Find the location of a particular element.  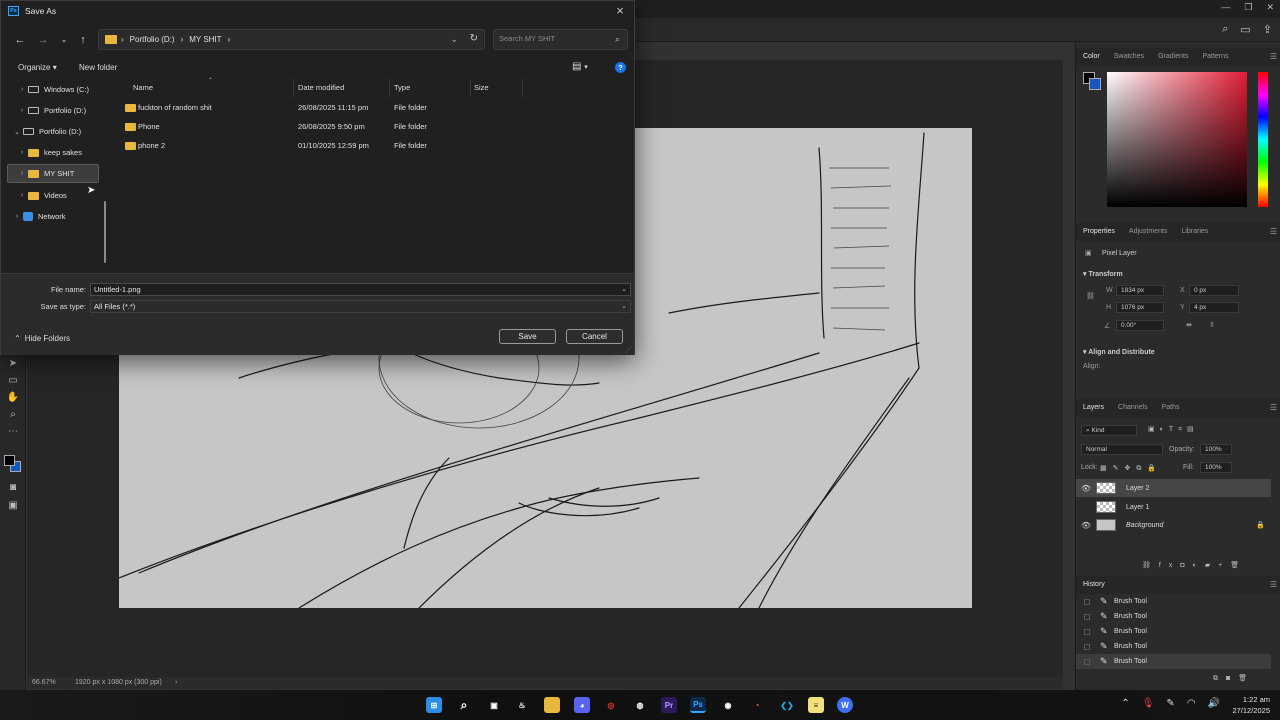

nav-item-keep-sakes: › keep sakes is located at coordinates (53, 152).